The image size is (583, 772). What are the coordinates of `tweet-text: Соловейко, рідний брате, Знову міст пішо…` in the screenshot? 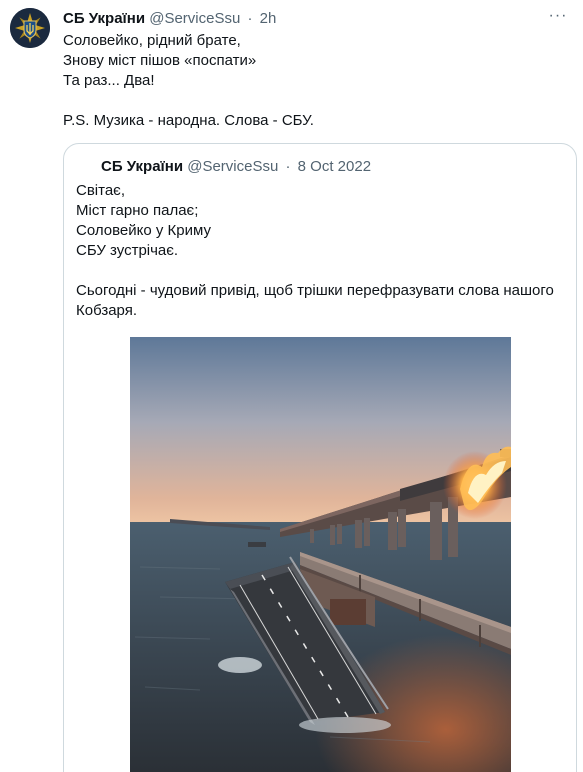 It's located at (313, 81).